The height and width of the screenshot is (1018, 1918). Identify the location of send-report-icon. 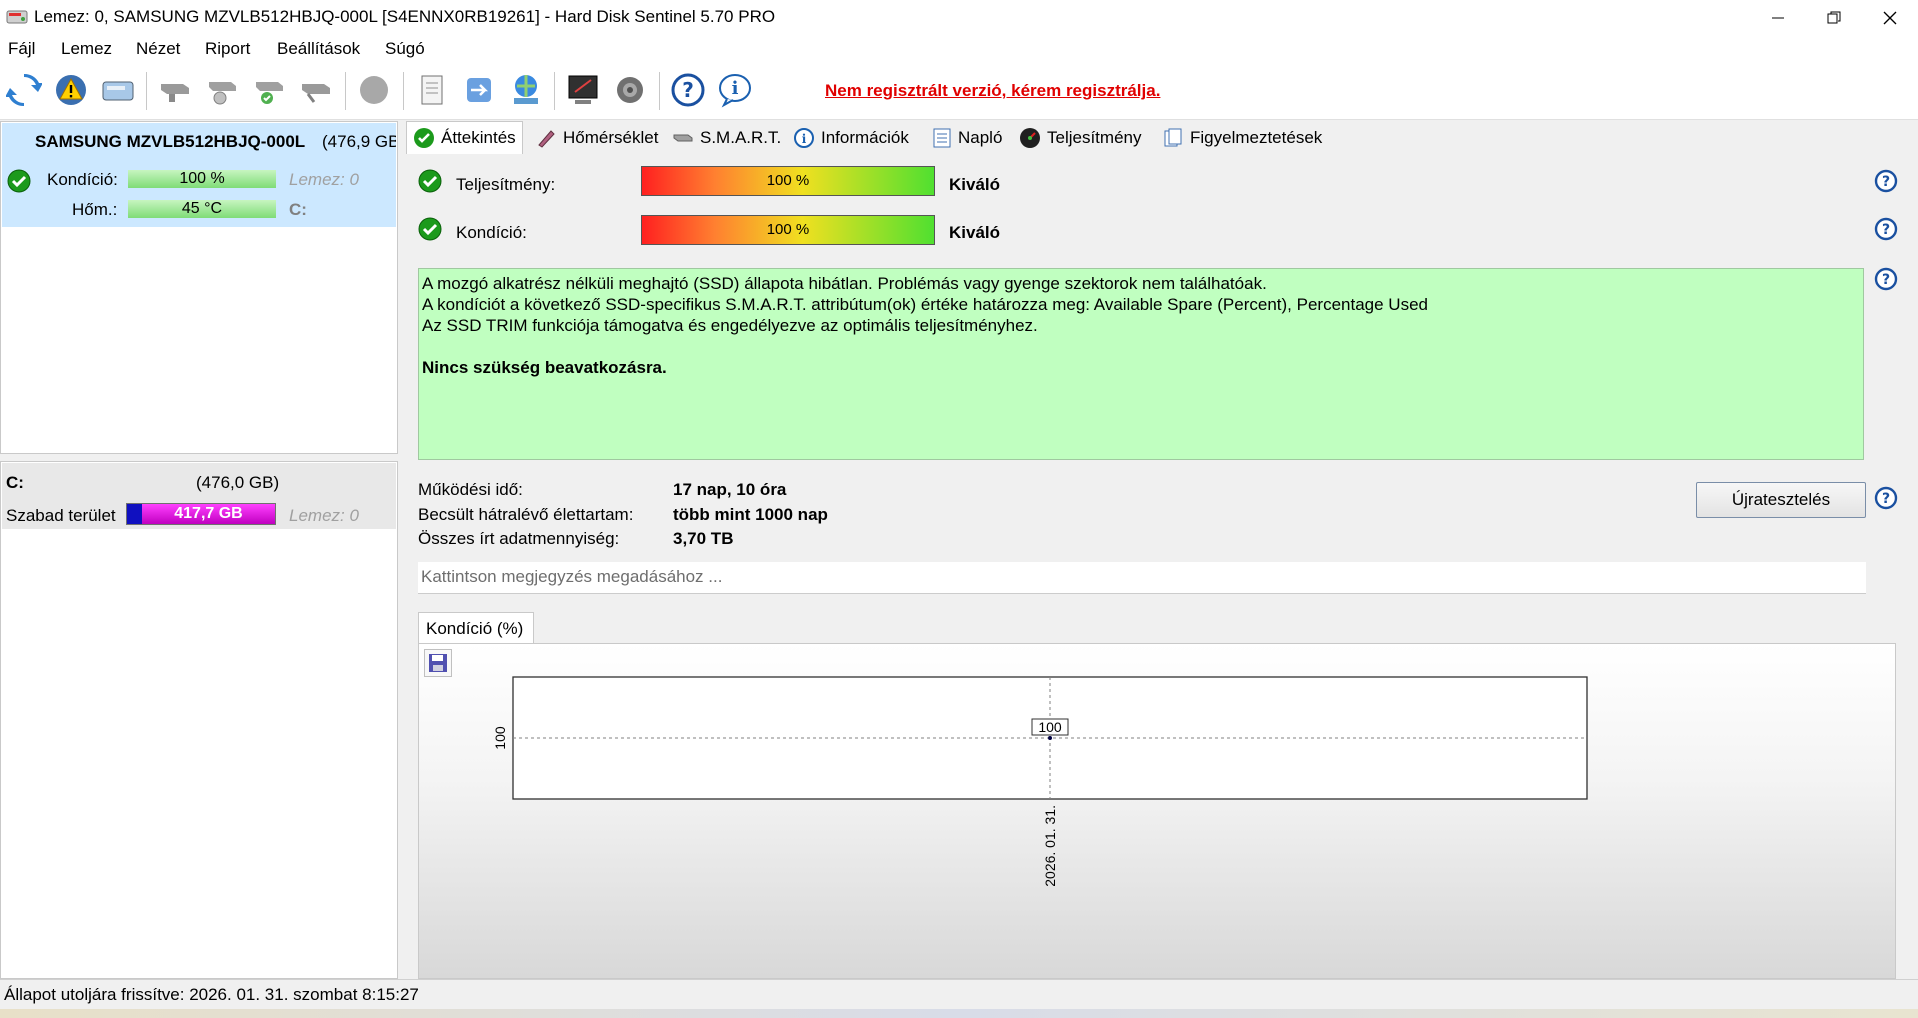
(479, 90).